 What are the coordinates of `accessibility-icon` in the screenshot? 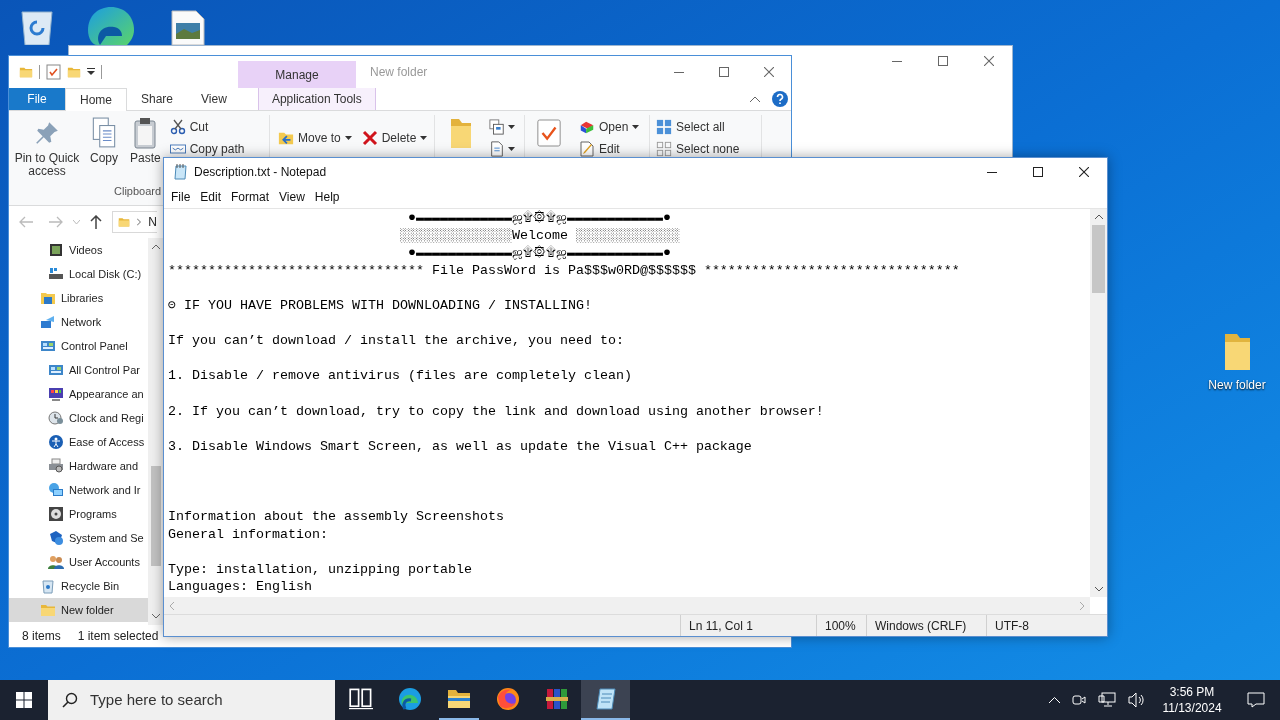 It's located at (56, 442).